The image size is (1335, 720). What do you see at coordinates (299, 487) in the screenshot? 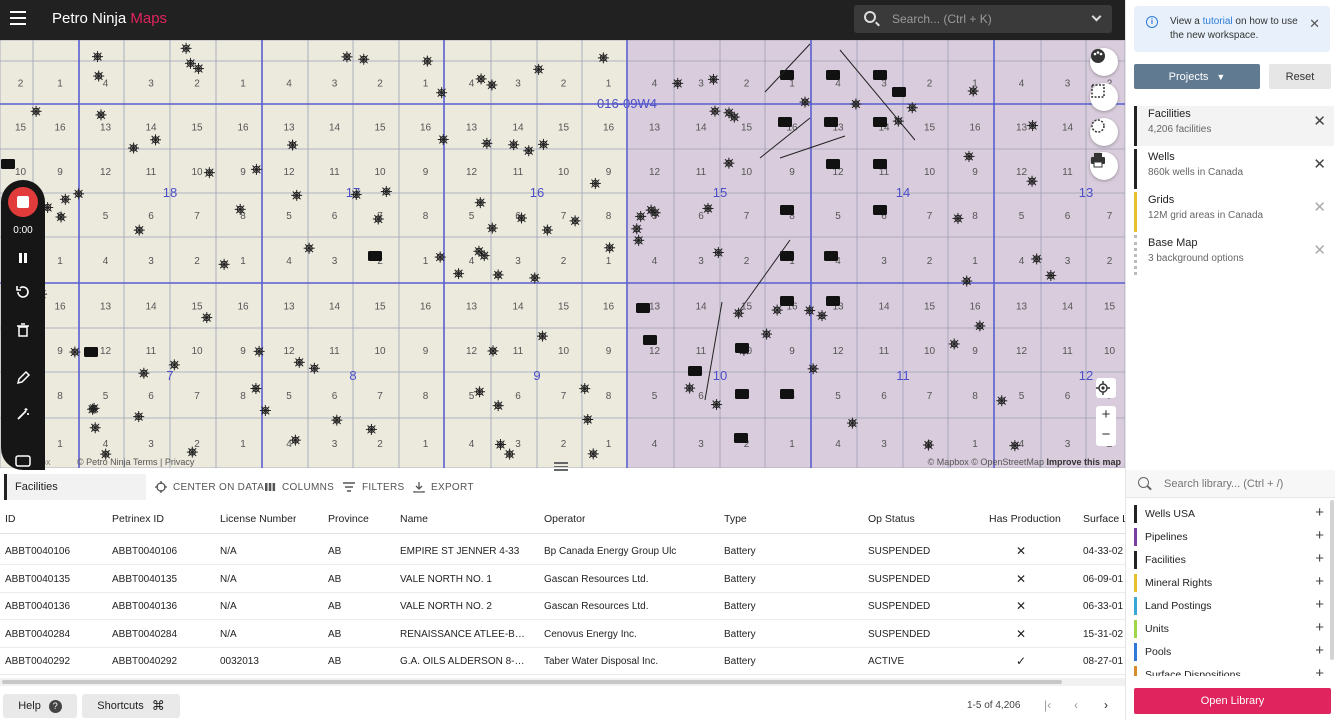
I see `columns-button: COLUMNS` at bounding box center [299, 487].